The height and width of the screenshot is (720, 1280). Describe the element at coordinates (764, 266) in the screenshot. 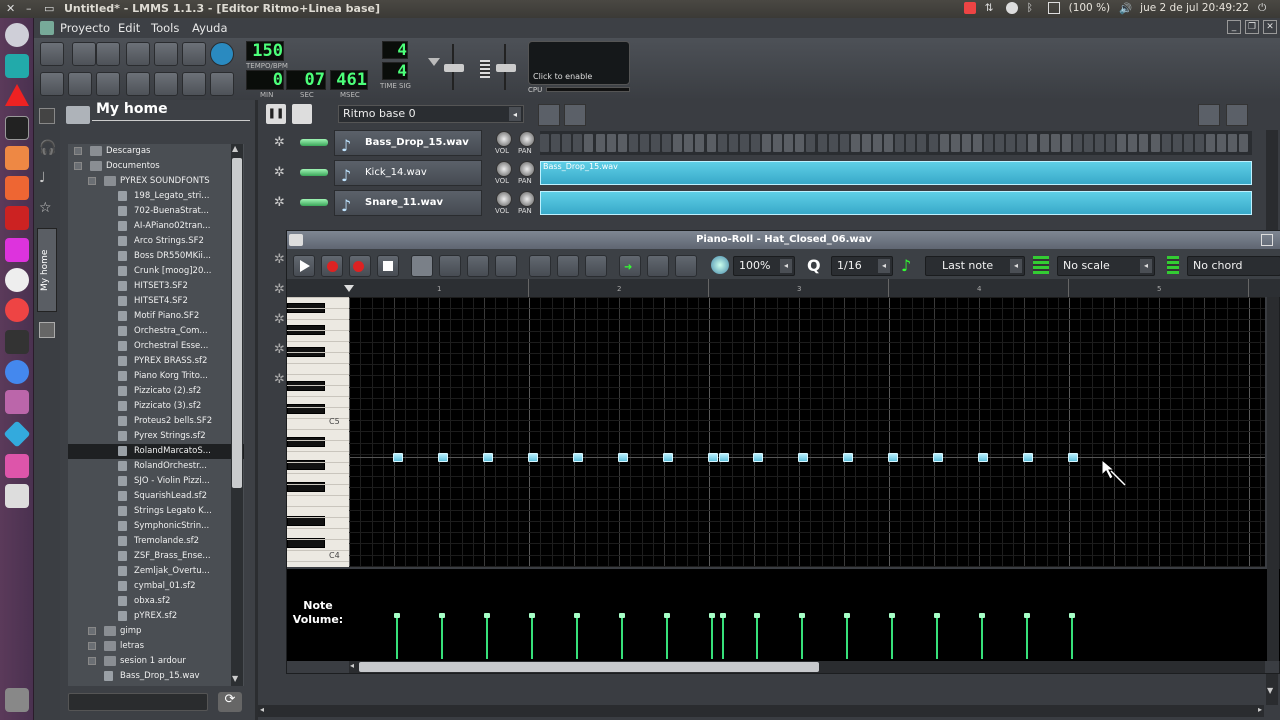

I see `zoom-combo: 100% ◂` at that location.